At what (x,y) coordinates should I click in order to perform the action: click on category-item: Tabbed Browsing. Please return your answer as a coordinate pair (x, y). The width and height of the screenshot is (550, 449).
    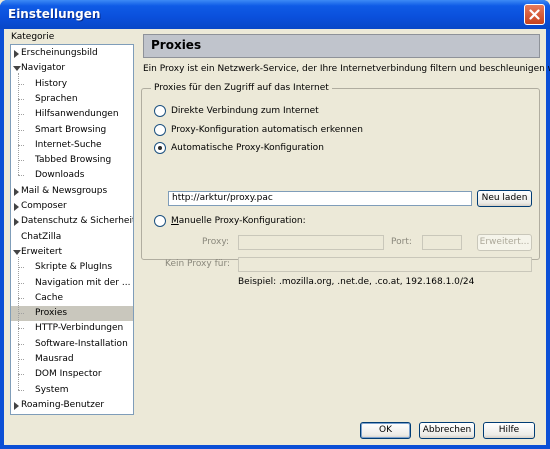
    Looking at the image, I should click on (72, 160).